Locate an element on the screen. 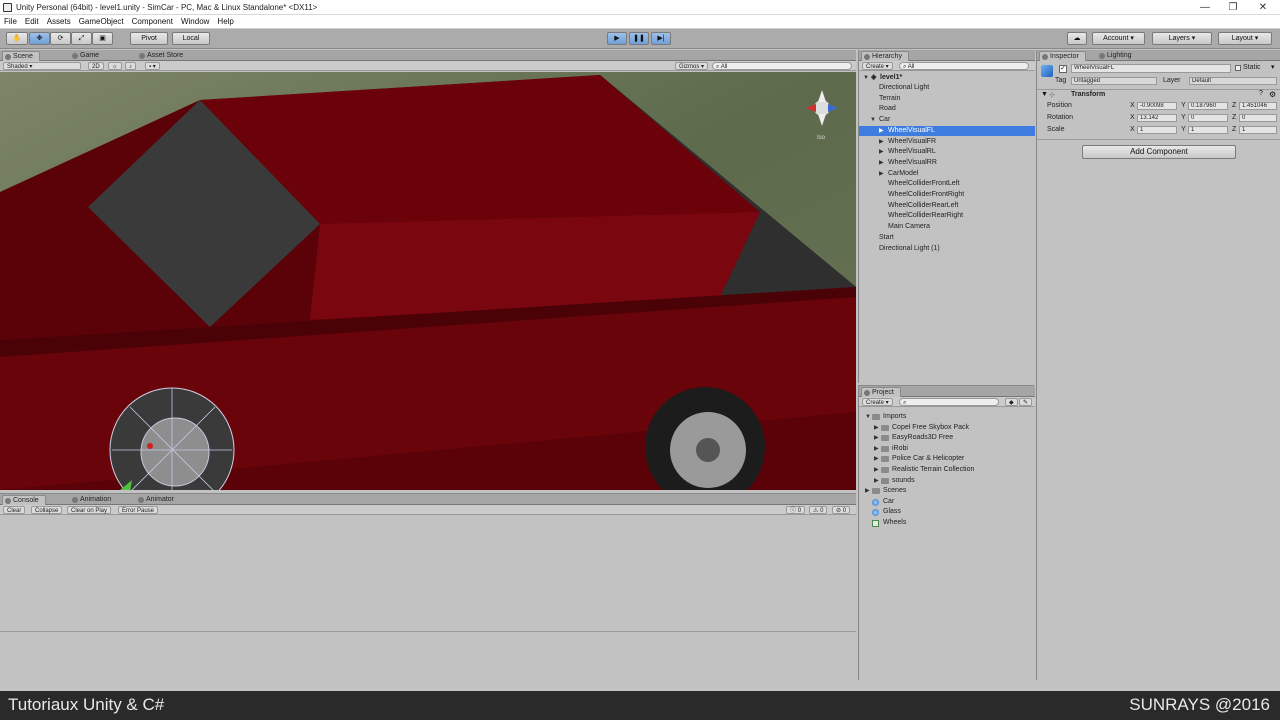 Image resolution: width=1280 pixels, height=720 pixels. pause-button: ❚❚ is located at coordinates (639, 38).